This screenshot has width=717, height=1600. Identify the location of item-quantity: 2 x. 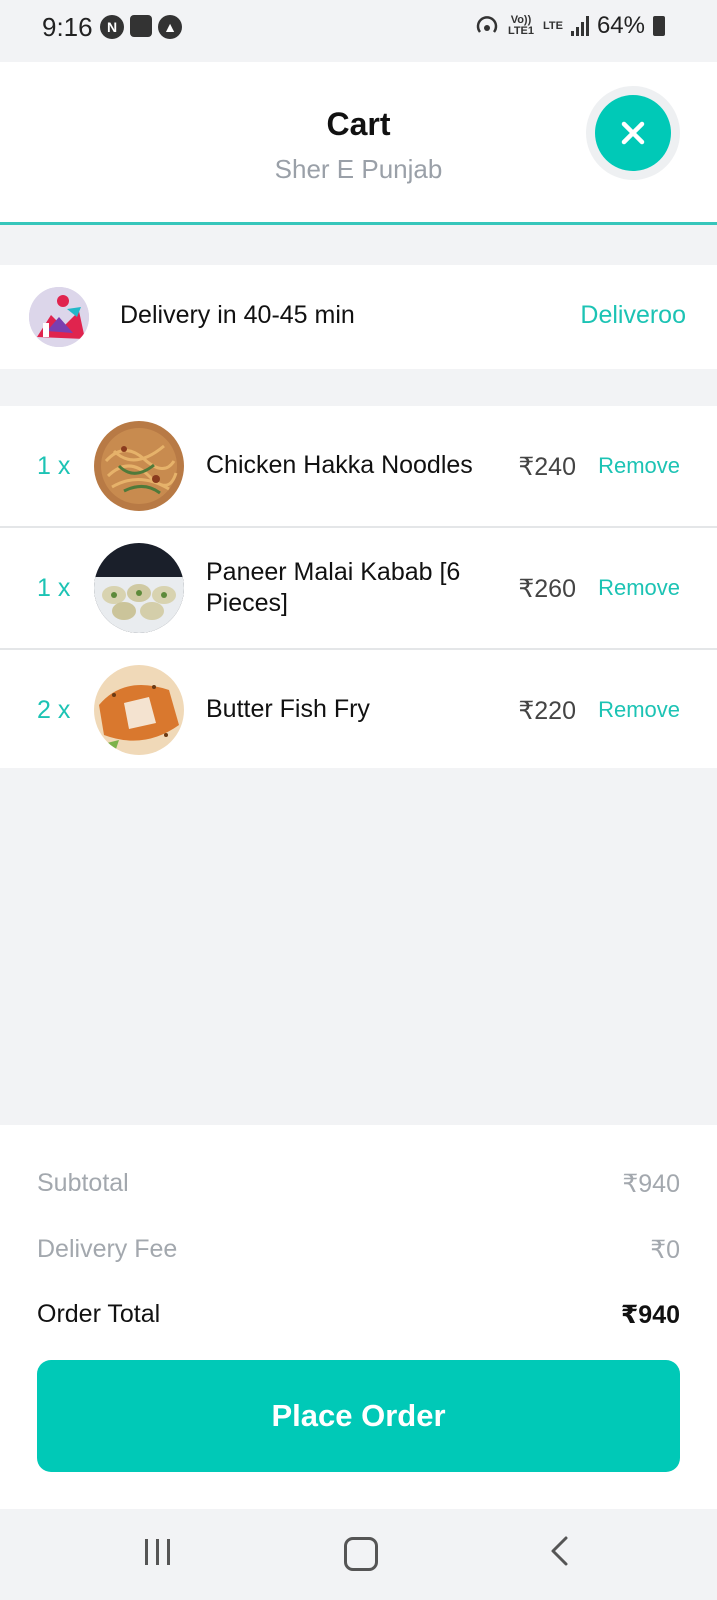
(54, 710).